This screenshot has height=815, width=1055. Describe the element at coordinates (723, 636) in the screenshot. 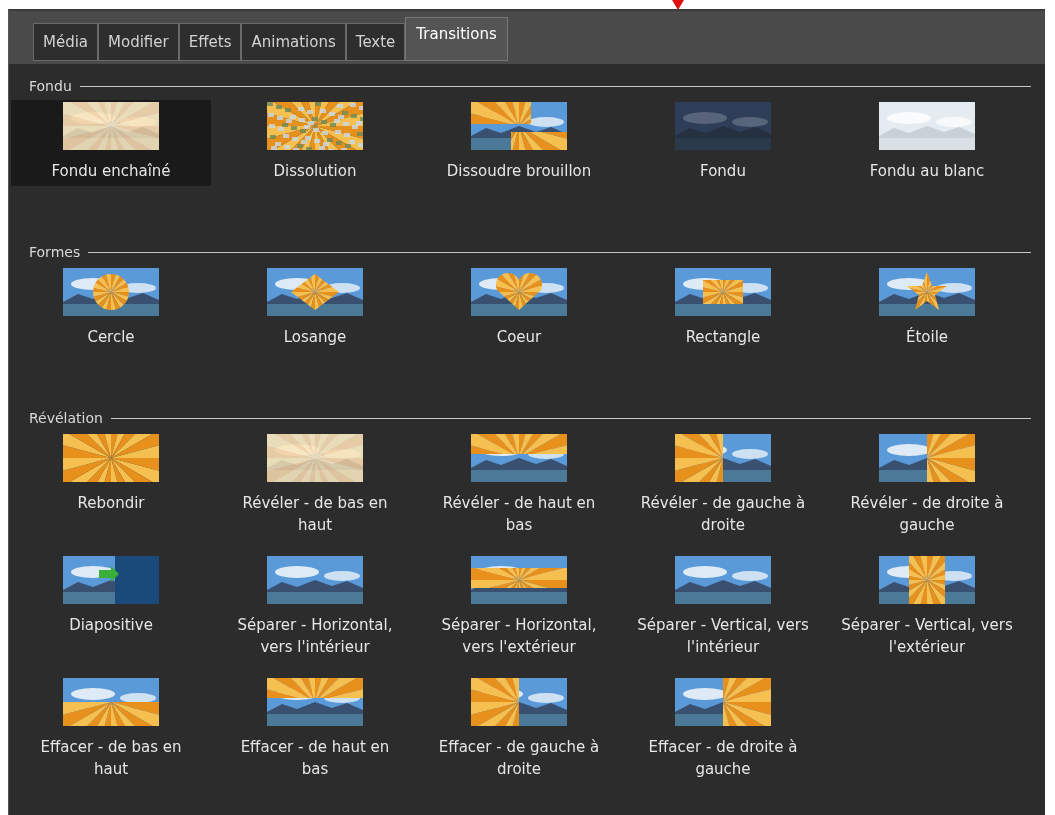

I see `transition-label: Séparer - Vertical, vers l'intérieur` at that location.